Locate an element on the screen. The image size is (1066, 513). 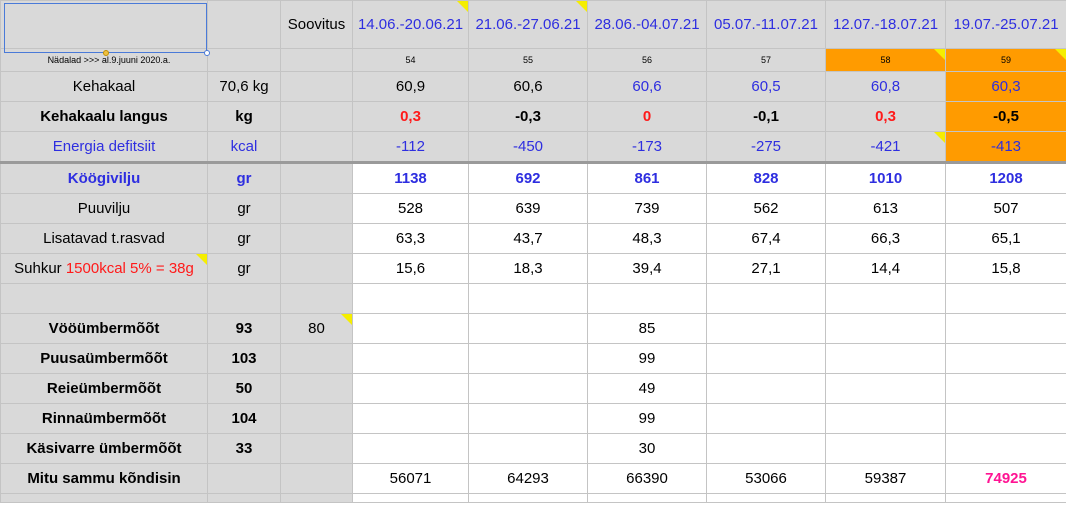
week-row-unit is located at coordinates (244, 60).